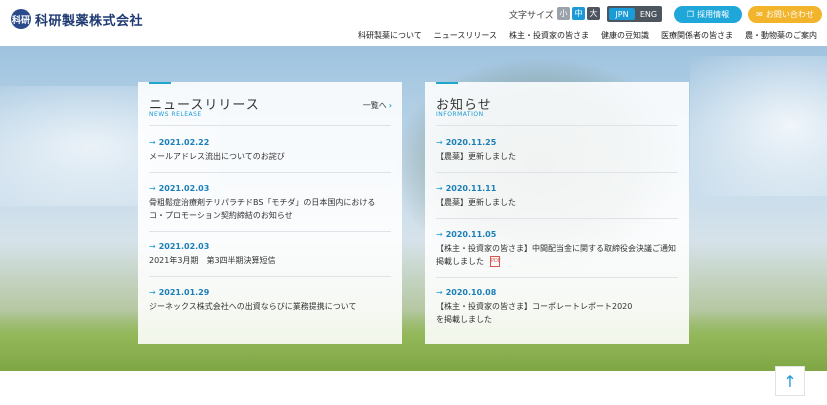 The image size is (827, 405). I want to click on news-subtitle: NEWS RELEASE, so click(175, 114).